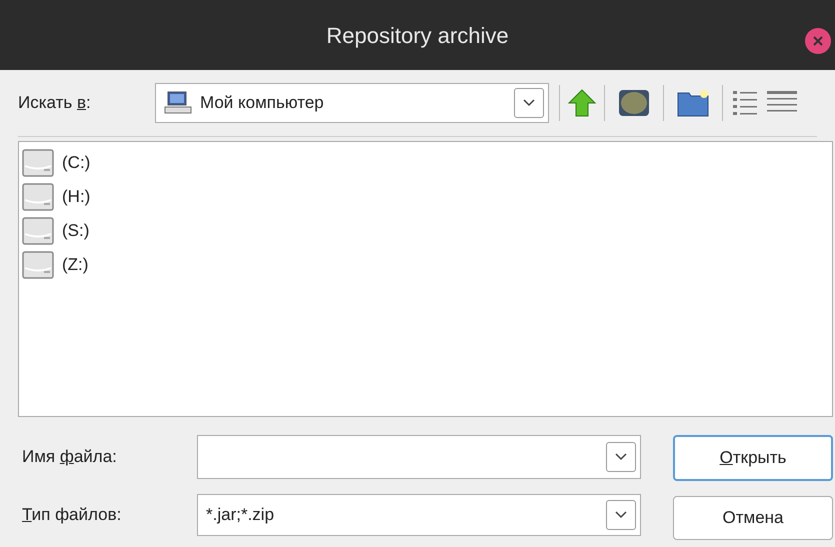 This screenshot has width=835, height=547. Describe the element at coordinates (753, 518) in the screenshot. I see `cancel-button: Отмена` at that location.